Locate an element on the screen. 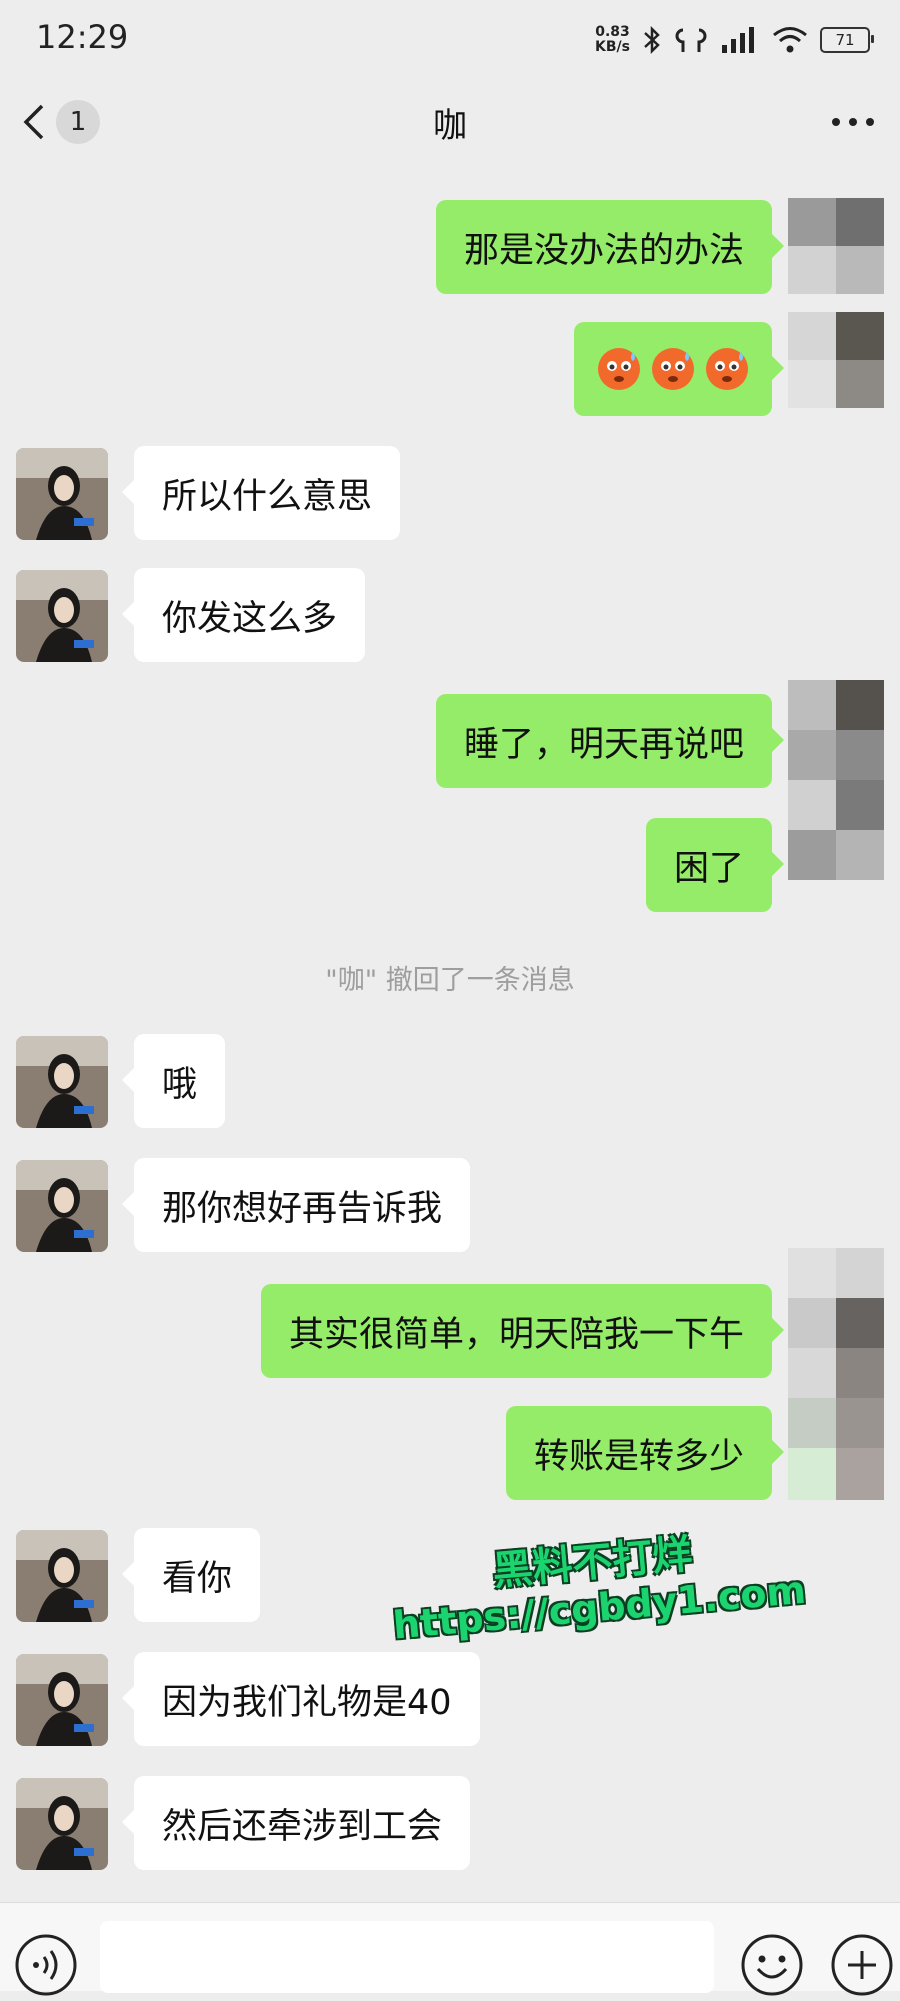  signal-icon is located at coordinates (738, 40).